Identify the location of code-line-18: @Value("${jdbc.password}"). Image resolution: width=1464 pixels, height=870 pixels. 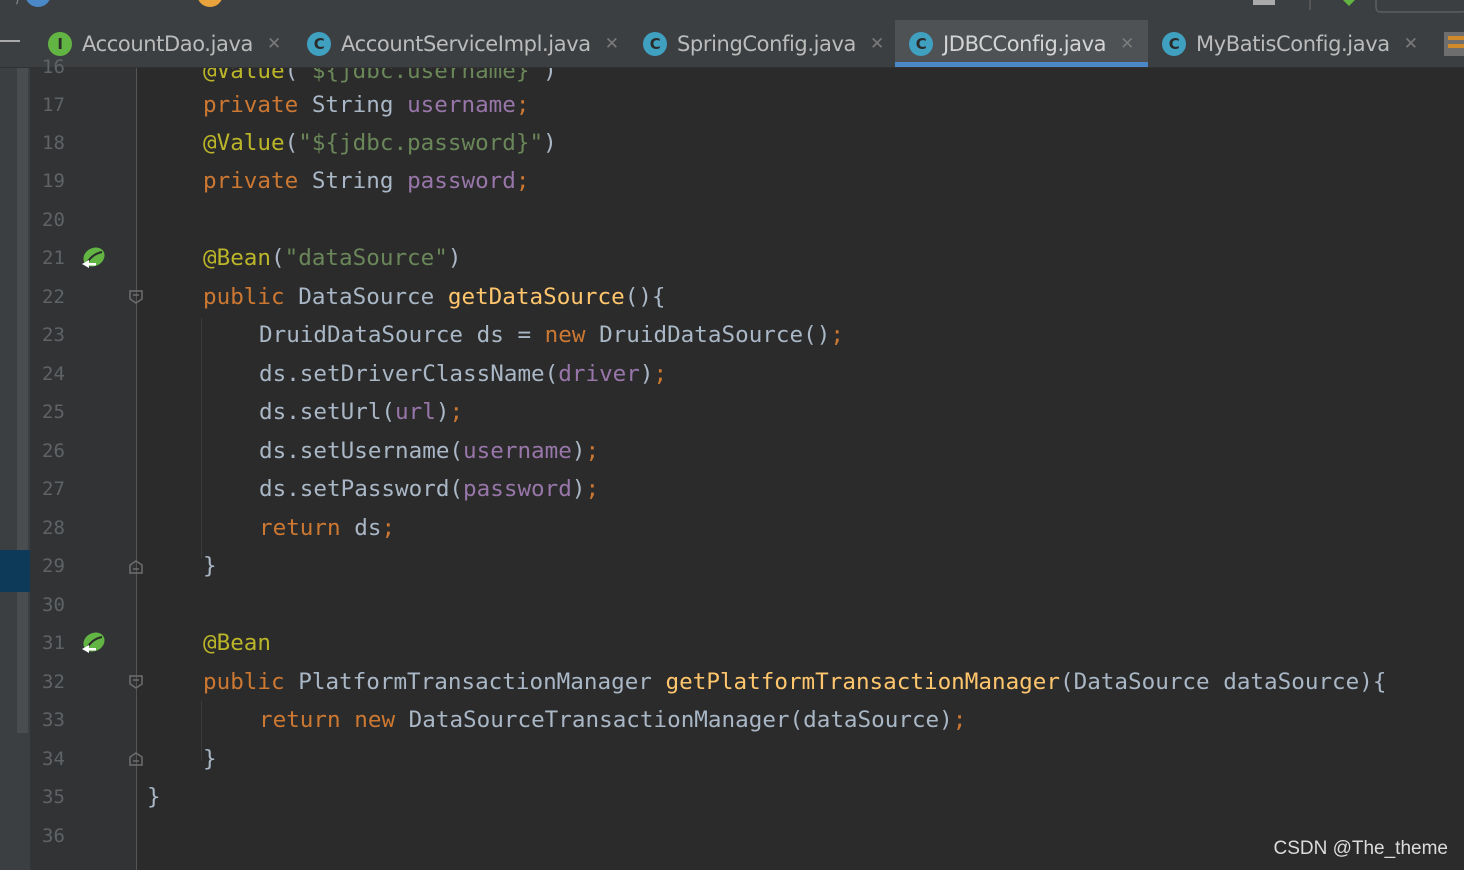
(380, 143).